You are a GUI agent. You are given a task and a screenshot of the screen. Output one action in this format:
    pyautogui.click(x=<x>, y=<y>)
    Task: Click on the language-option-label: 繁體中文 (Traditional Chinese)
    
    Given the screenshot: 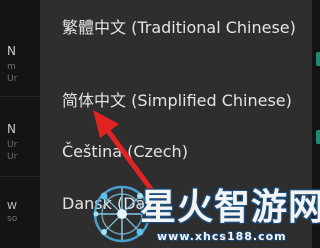 What is the action you would take?
    pyautogui.click(x=179, y=27)
    